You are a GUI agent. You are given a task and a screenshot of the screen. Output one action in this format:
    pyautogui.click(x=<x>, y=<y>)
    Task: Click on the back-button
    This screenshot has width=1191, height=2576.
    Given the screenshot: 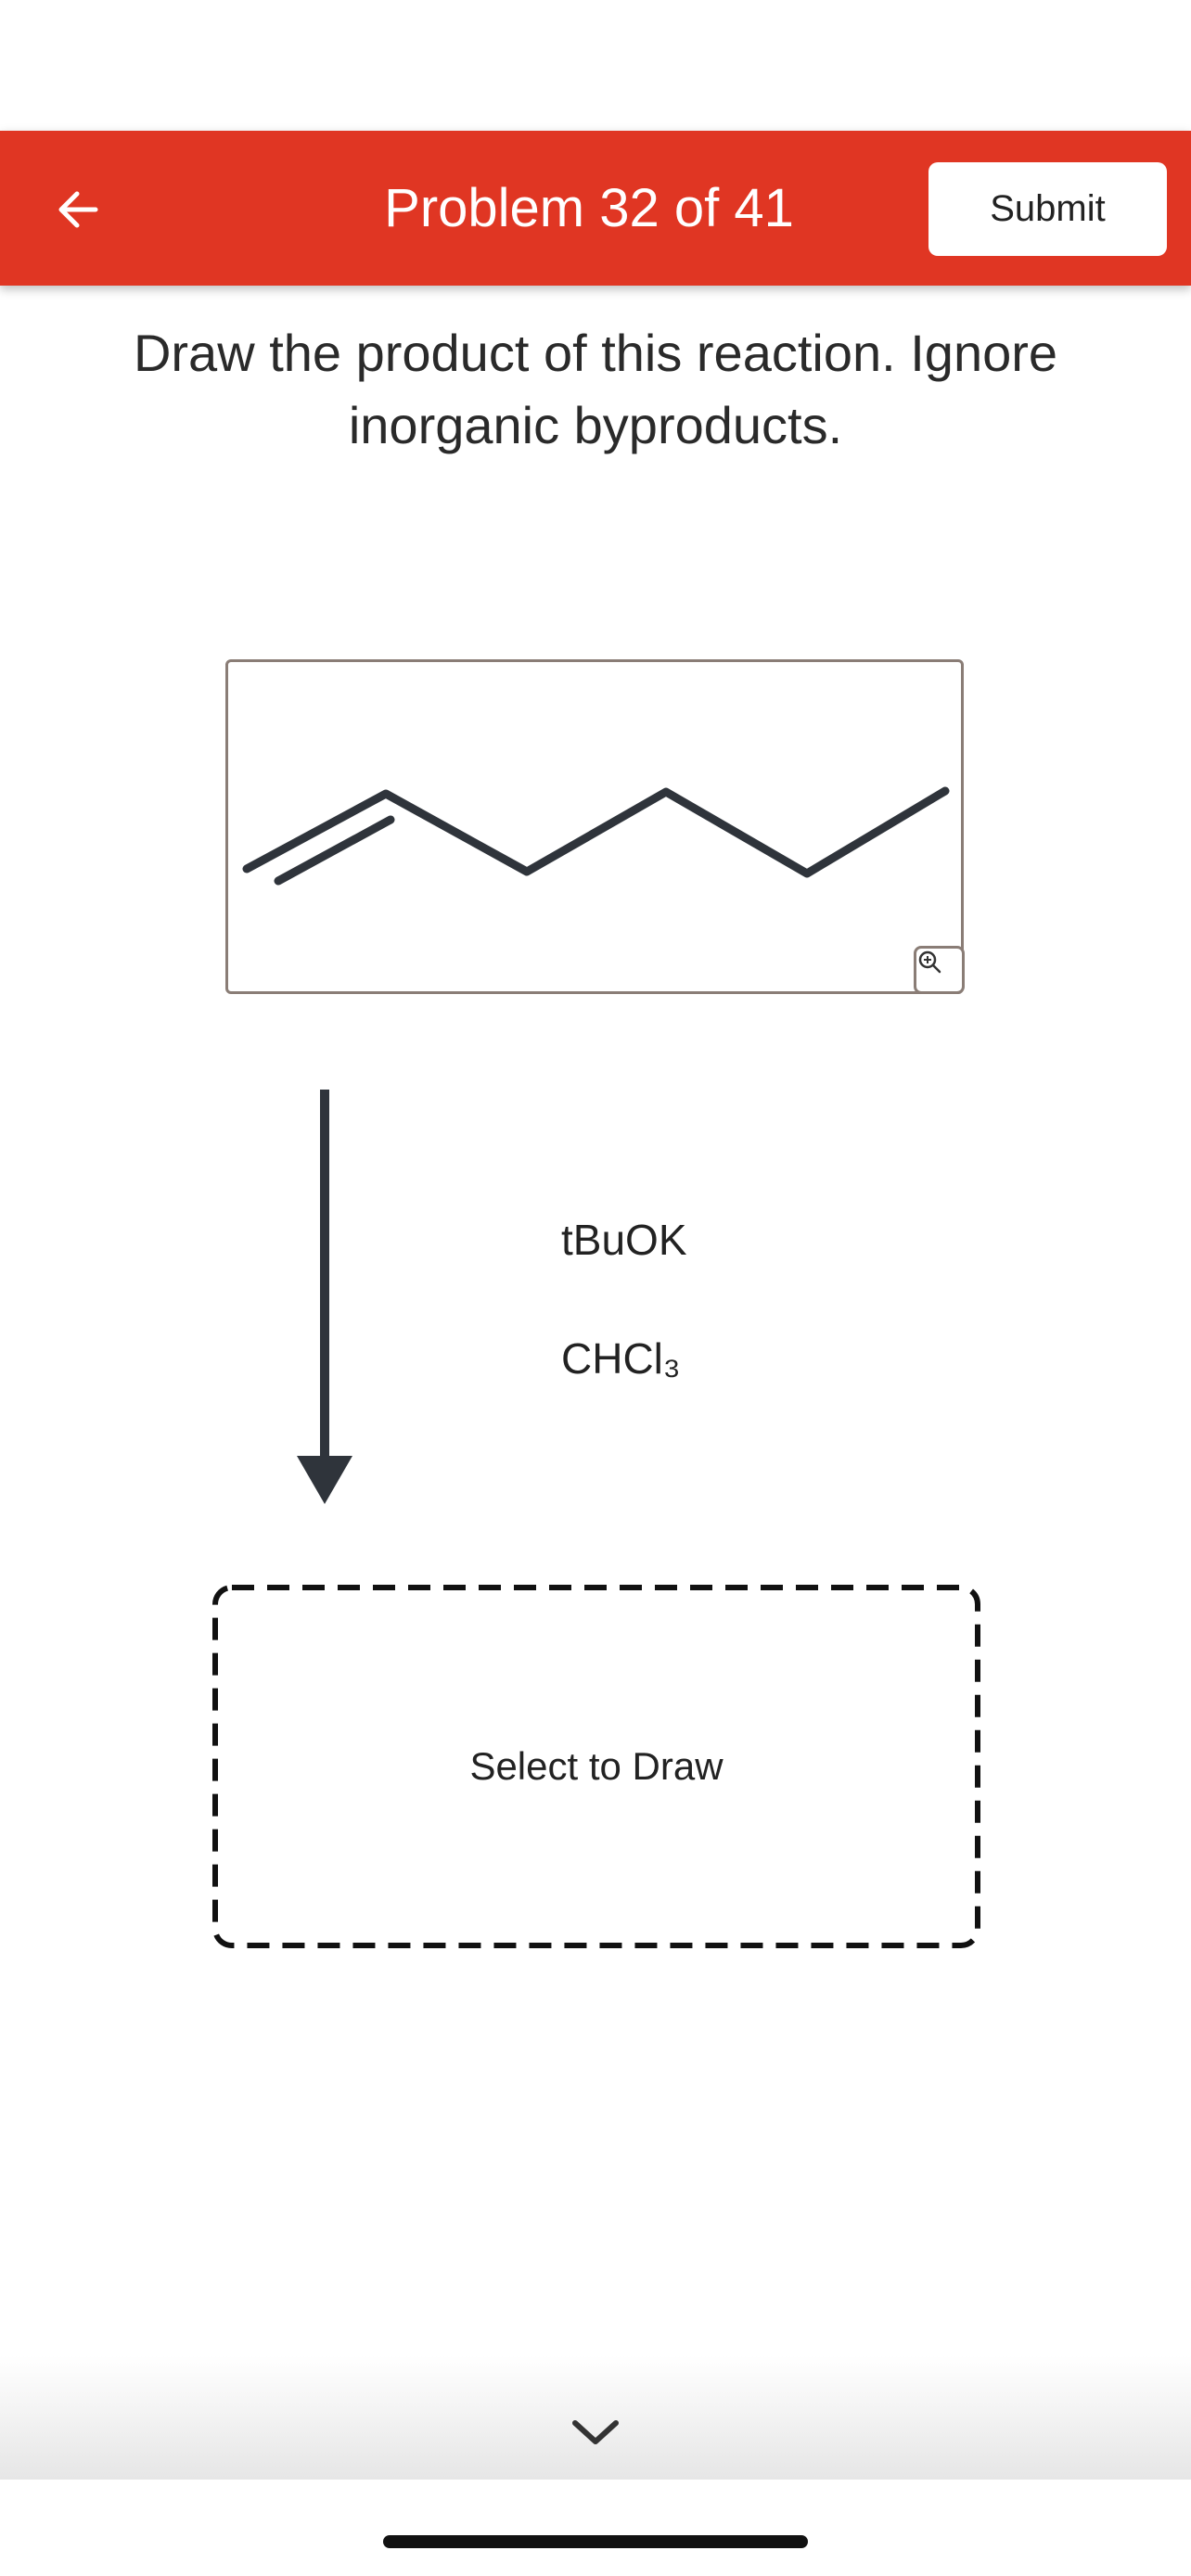 What is the action you would take?
    pyautogui.click(x=79, y=209)
    